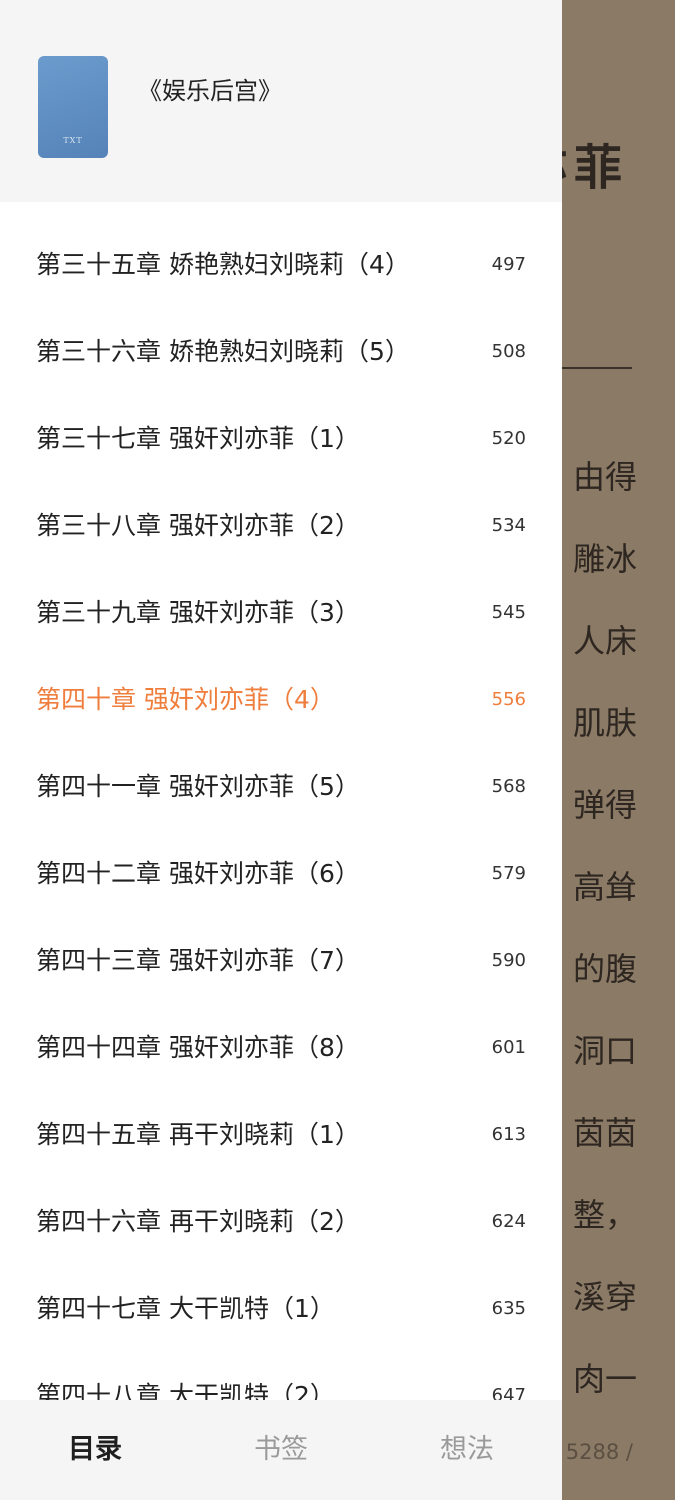 This screenshot has width=675, height=1500. I want to click on chapter-item: 第四十六章 再干刘晓莉（2） 624, so click(281, 1221).